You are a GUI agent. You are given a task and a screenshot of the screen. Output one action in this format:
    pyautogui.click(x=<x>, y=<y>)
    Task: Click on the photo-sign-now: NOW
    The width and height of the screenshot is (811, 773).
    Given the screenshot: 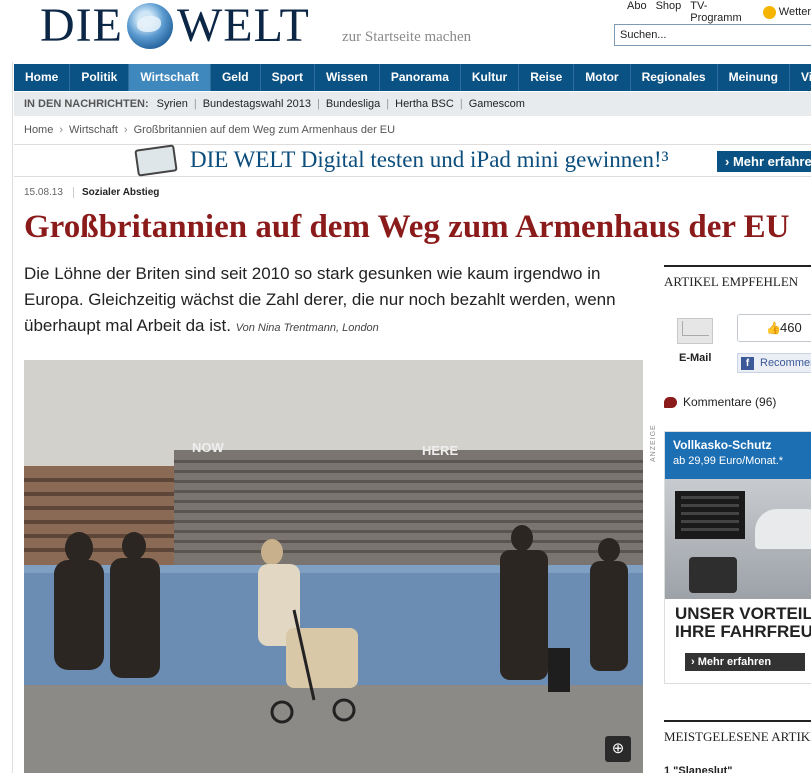 What is the action you would take?
    pyautogui.click(x=208, y=447)
    